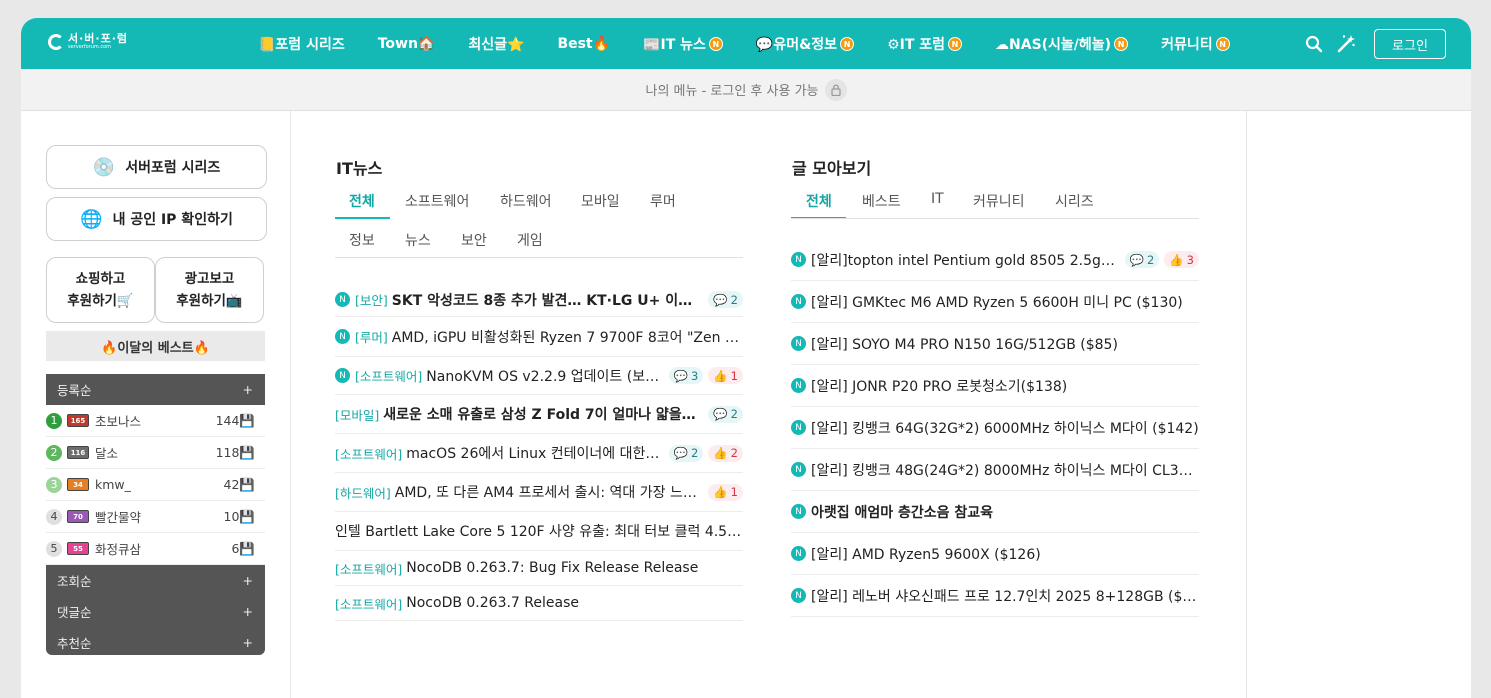  Describe the element at coordinates (54, 548) in the screenshot. I see `rank-number: 5` at that location.